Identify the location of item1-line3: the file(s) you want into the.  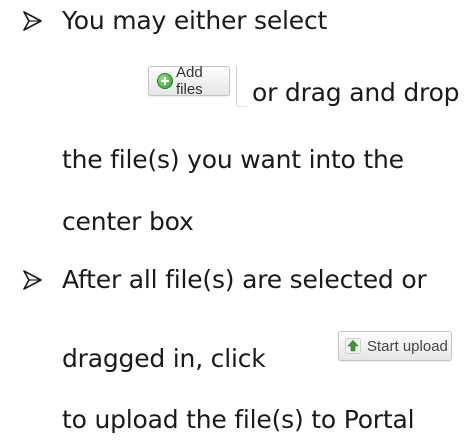
(233, 159).